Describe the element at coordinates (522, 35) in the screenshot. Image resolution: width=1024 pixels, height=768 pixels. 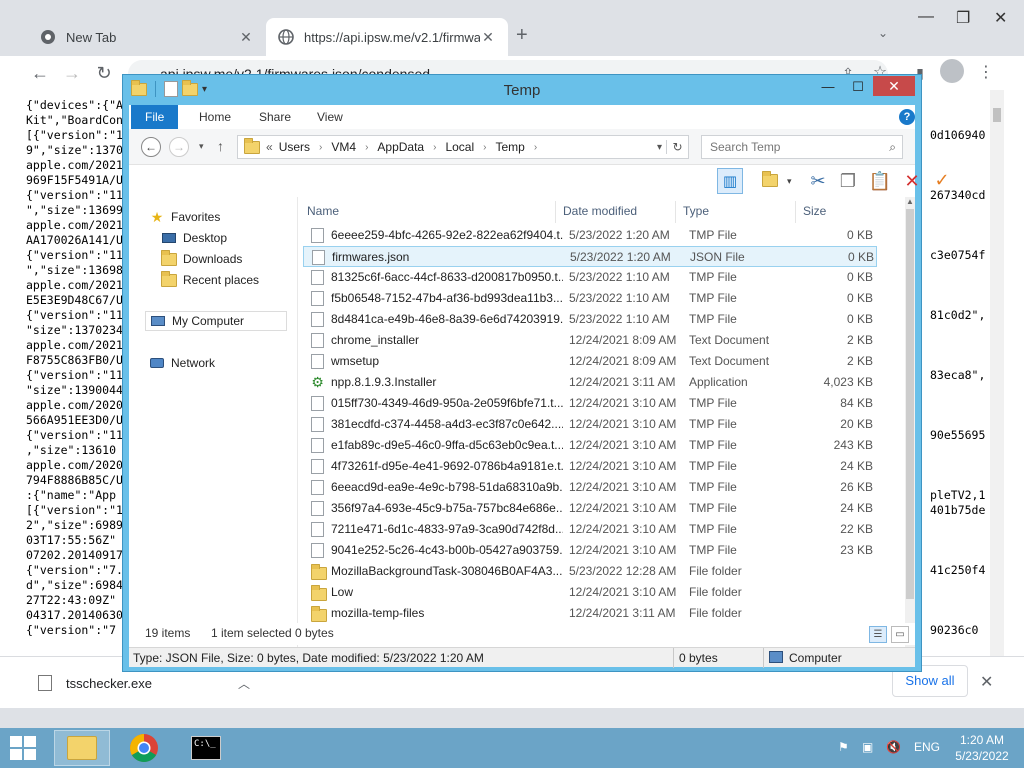
I see `plus-icon: +` at that location.